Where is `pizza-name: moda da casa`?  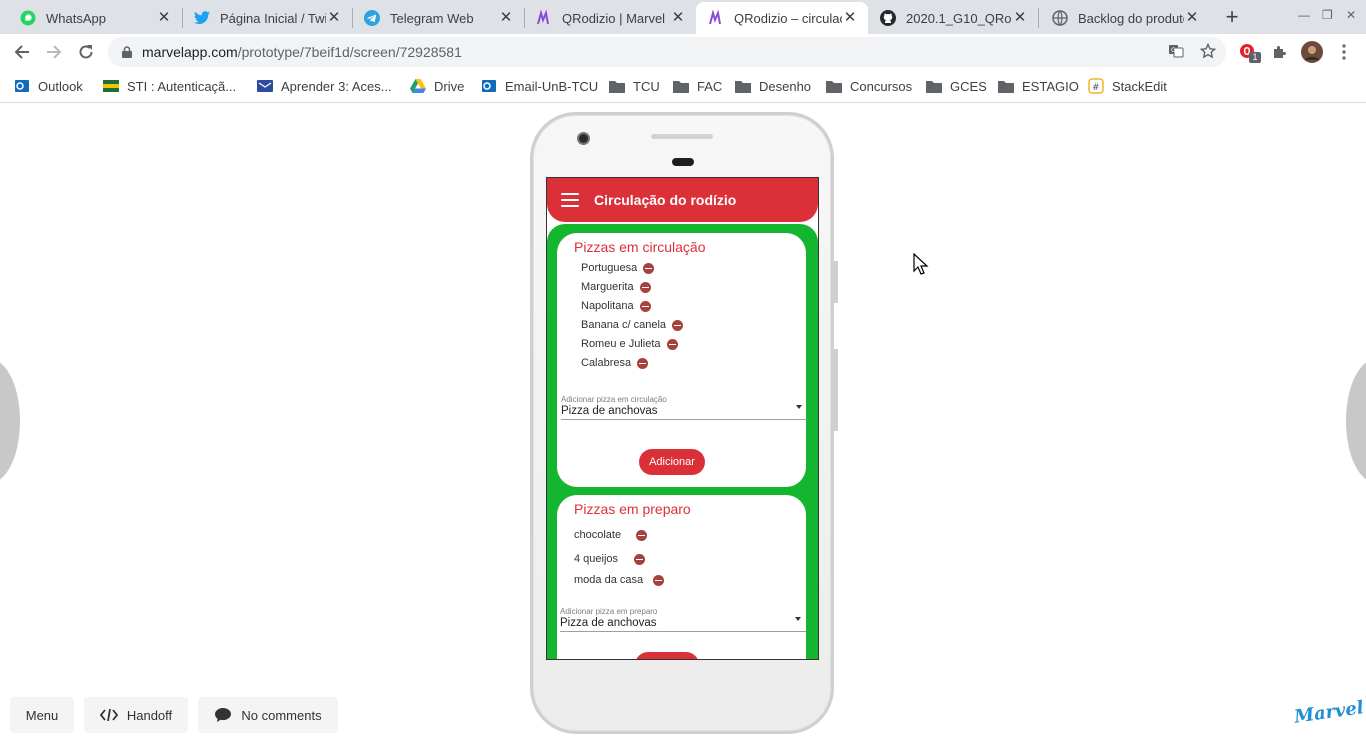 pizza-name: moda da casa is located at coordinates (609, 580).